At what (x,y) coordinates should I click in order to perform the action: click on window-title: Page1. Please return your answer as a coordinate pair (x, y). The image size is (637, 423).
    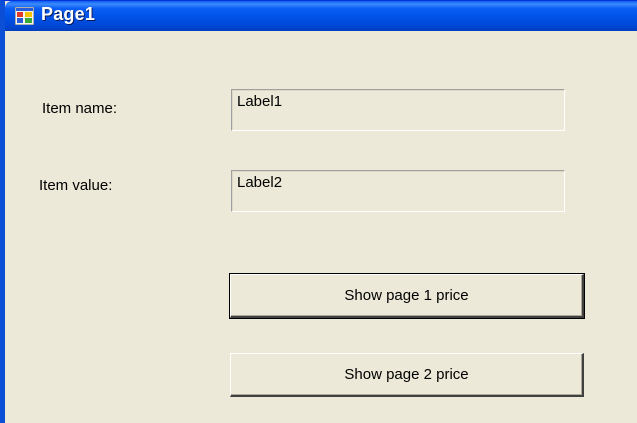
    Looking at the image, I should click on (68, 14).